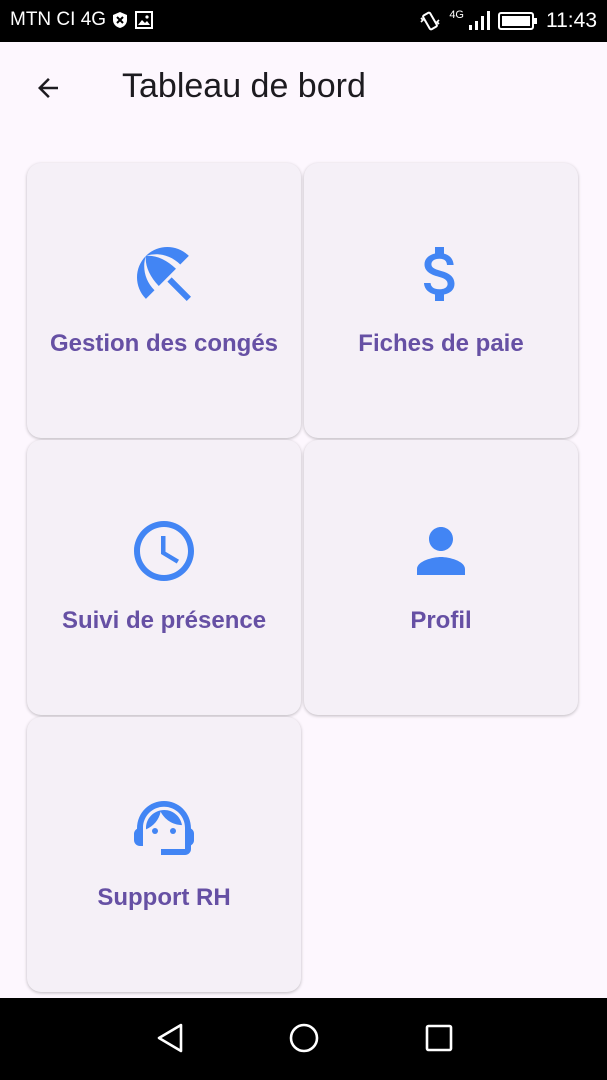 The width and height of the screenshot is (607, 1080). What do you see at coordinates (430, 21) in the screenshot?
I see `vibrate-icon` at bounding box center [430, 21].